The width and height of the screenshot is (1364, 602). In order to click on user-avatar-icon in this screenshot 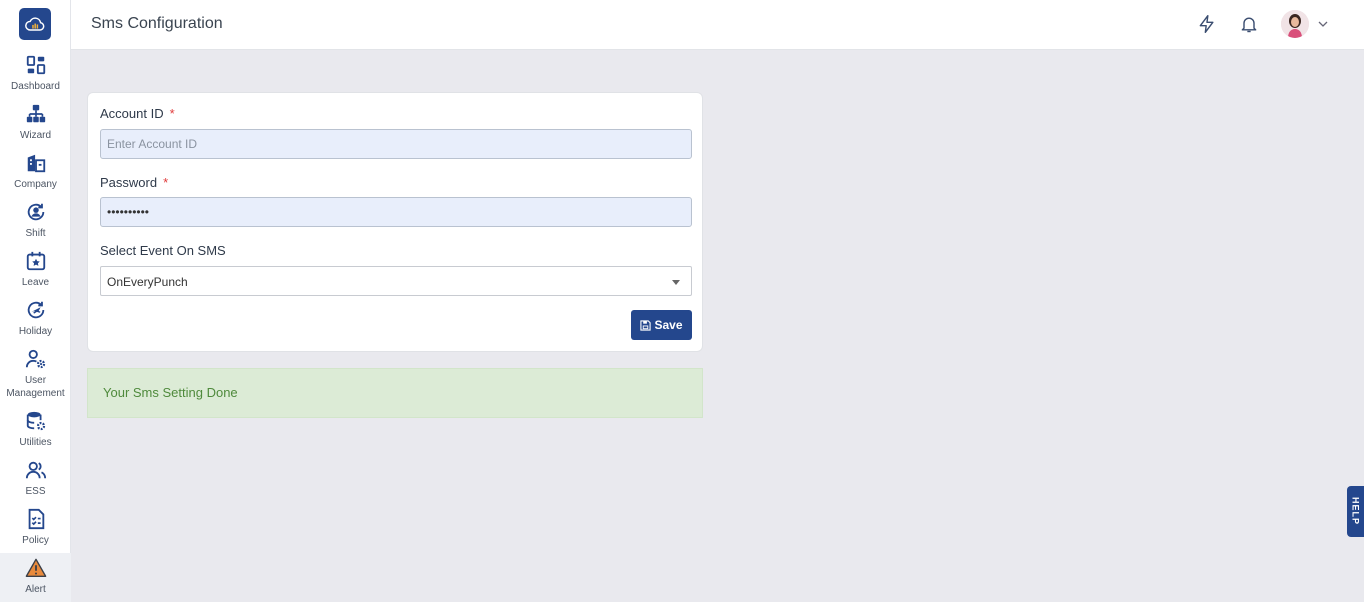, I will do `click(1295, 24)`.